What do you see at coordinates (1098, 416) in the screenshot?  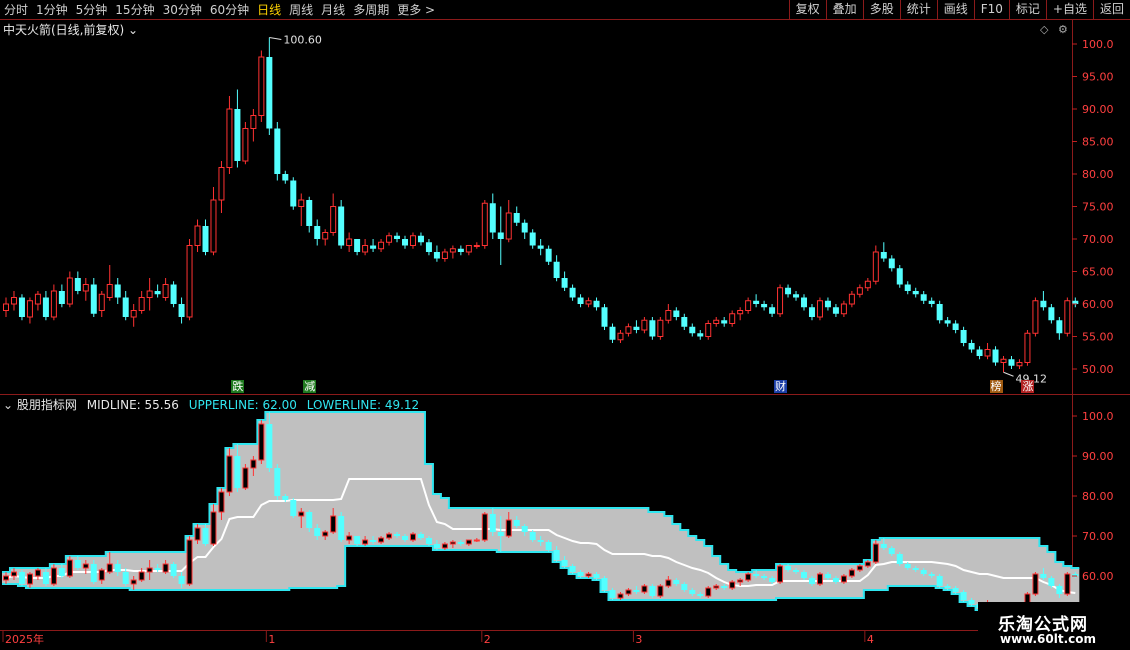 I see `indicator-tick-label: 100.0` at bounding box center [1098, 416].